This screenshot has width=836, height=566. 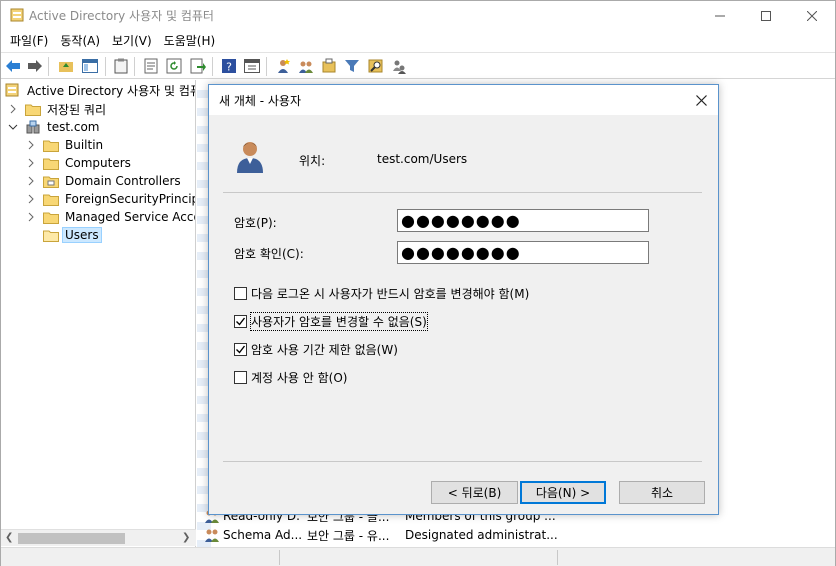 What do you see at coordinates (130, 217) in the screenshot?
I see `tree-item-label: Managed Service Accounts` at bounding box center [130, 217].